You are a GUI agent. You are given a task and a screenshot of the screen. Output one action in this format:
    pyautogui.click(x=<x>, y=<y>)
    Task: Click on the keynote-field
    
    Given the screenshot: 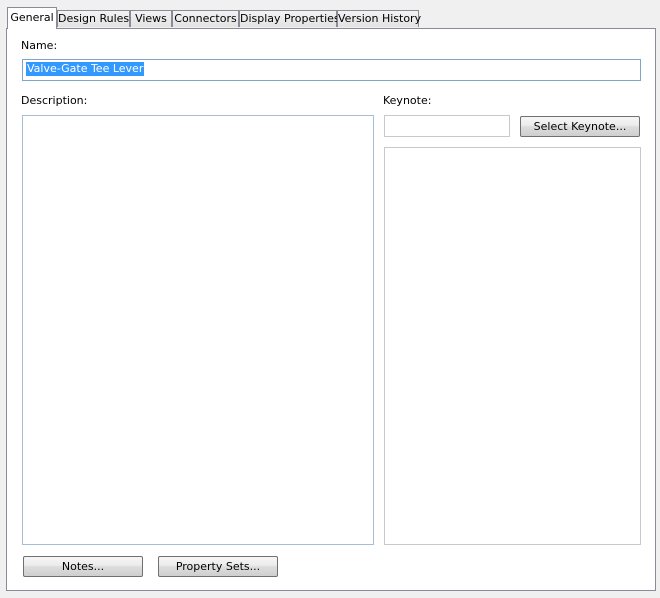 What is the action you would take?
    pyautogui.click(x=447, y=126)
    